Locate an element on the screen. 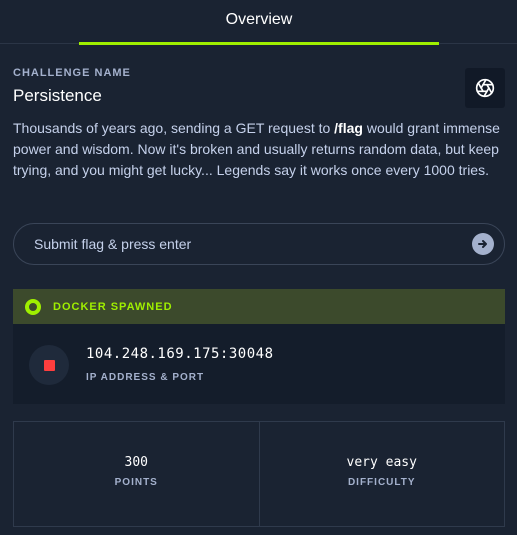 Image resolution: width=517 pixels, height=535 pixels. aperture-icon is located at coordinates (485, 88).